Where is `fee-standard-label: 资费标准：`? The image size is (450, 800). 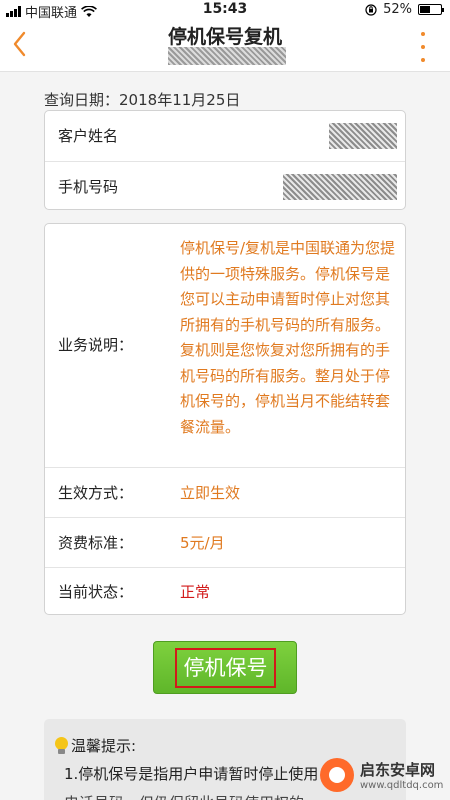 fee-standard-label: 资费标准： is located at coordinates (96, 543).